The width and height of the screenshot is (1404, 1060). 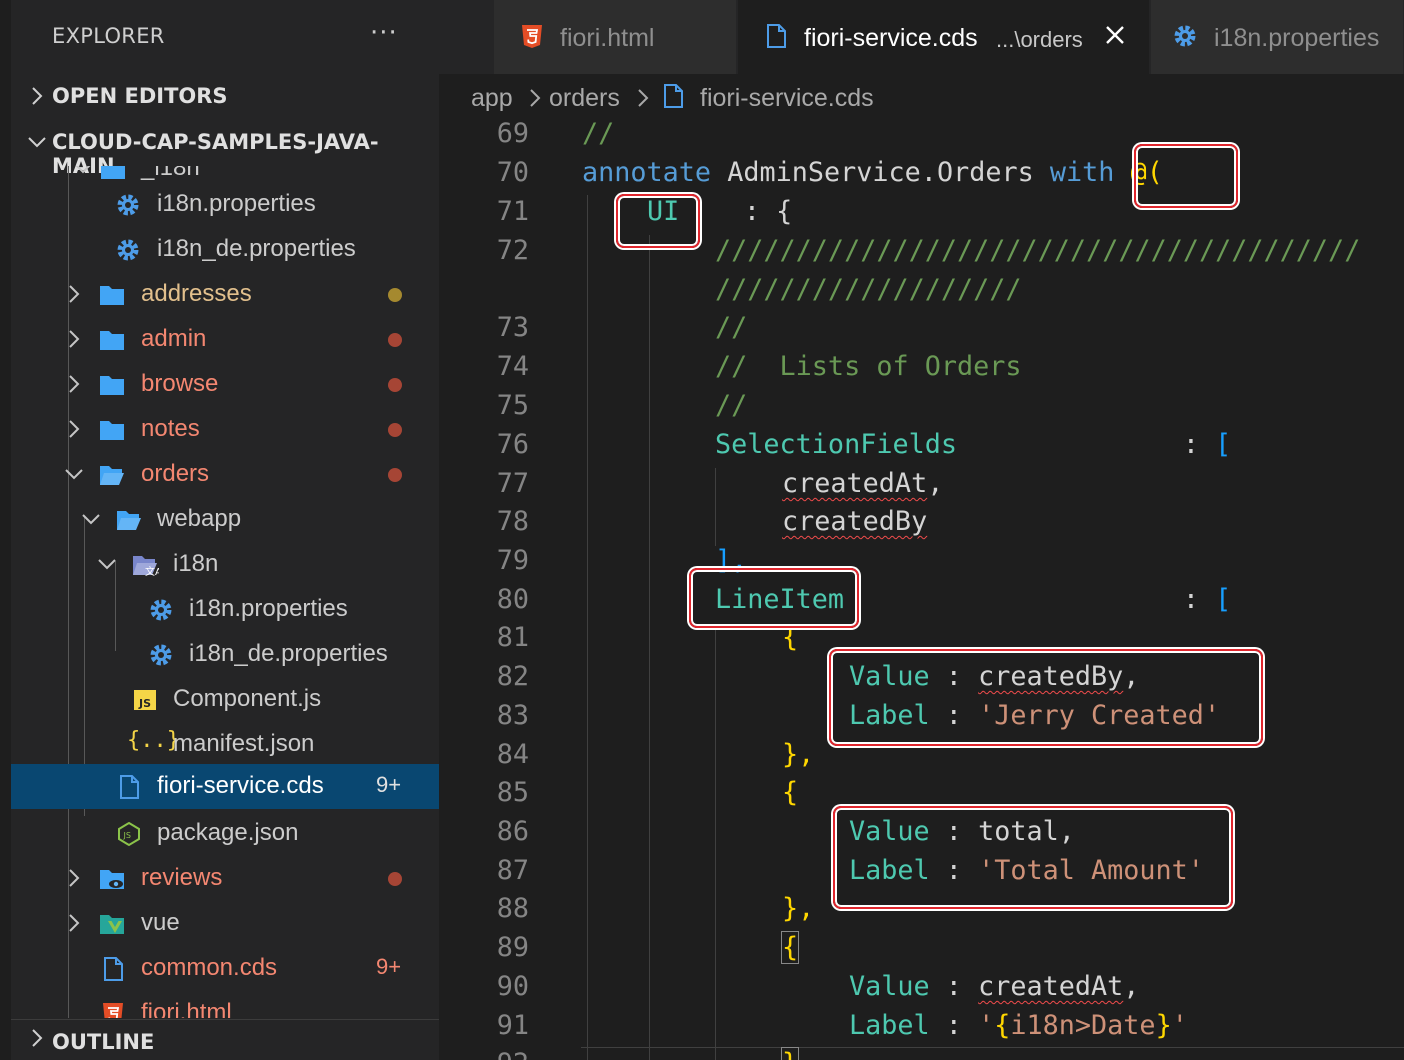 I want to click on tree-item-label: i18n, so click(x=196, y=563).